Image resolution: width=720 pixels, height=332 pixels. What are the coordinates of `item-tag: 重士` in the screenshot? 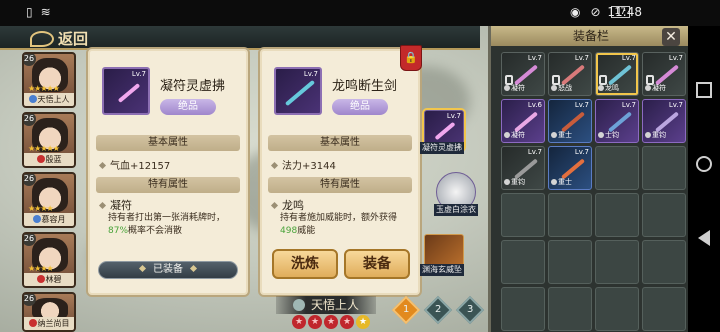 It's located at (561, 135).